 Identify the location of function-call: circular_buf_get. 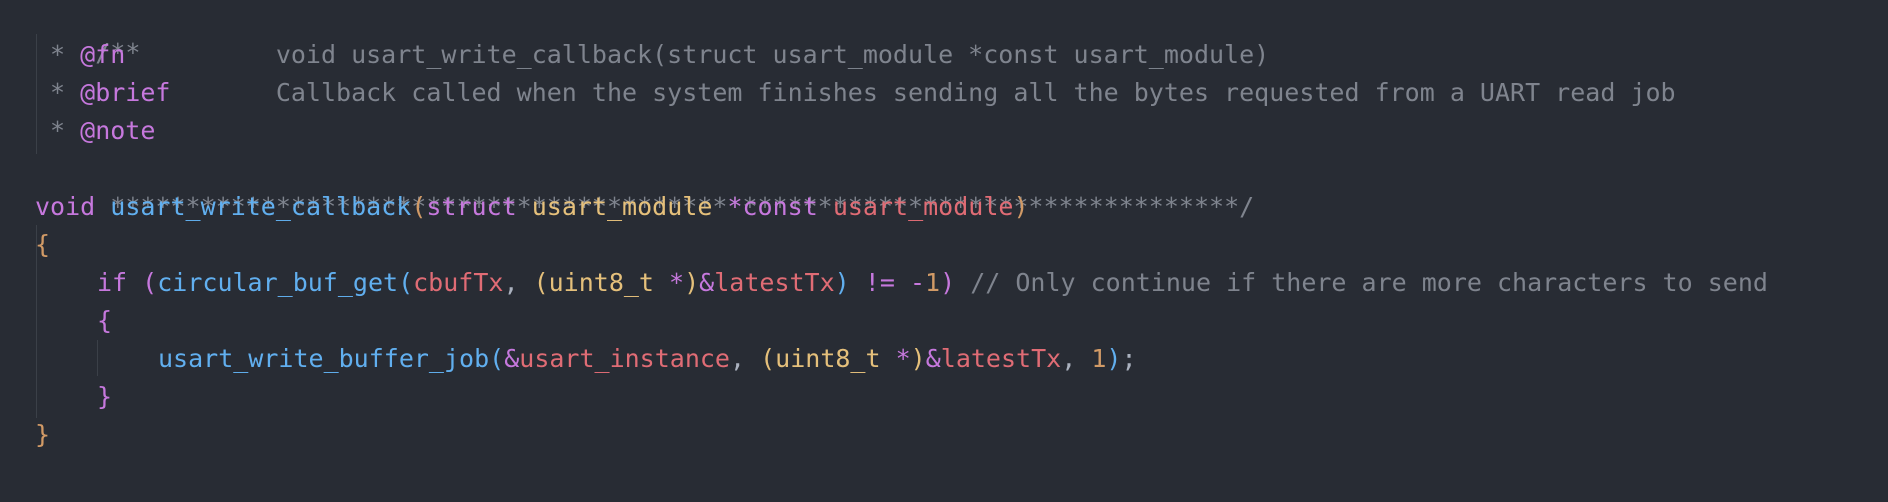
(278, 282).